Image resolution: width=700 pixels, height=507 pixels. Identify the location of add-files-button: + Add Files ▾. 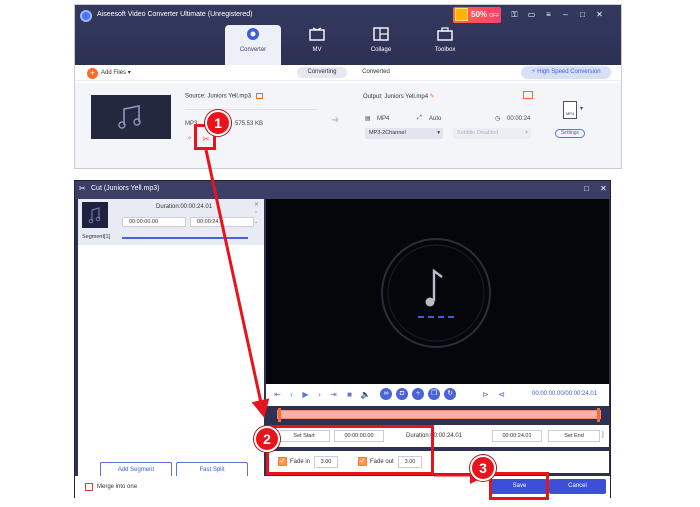
(109, 73).